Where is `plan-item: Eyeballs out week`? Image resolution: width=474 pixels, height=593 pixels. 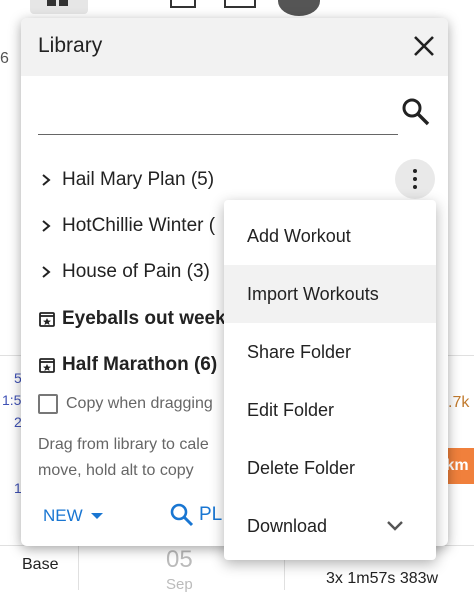
plan-item: Eyeballs out week is located at coordinates (132, 319).